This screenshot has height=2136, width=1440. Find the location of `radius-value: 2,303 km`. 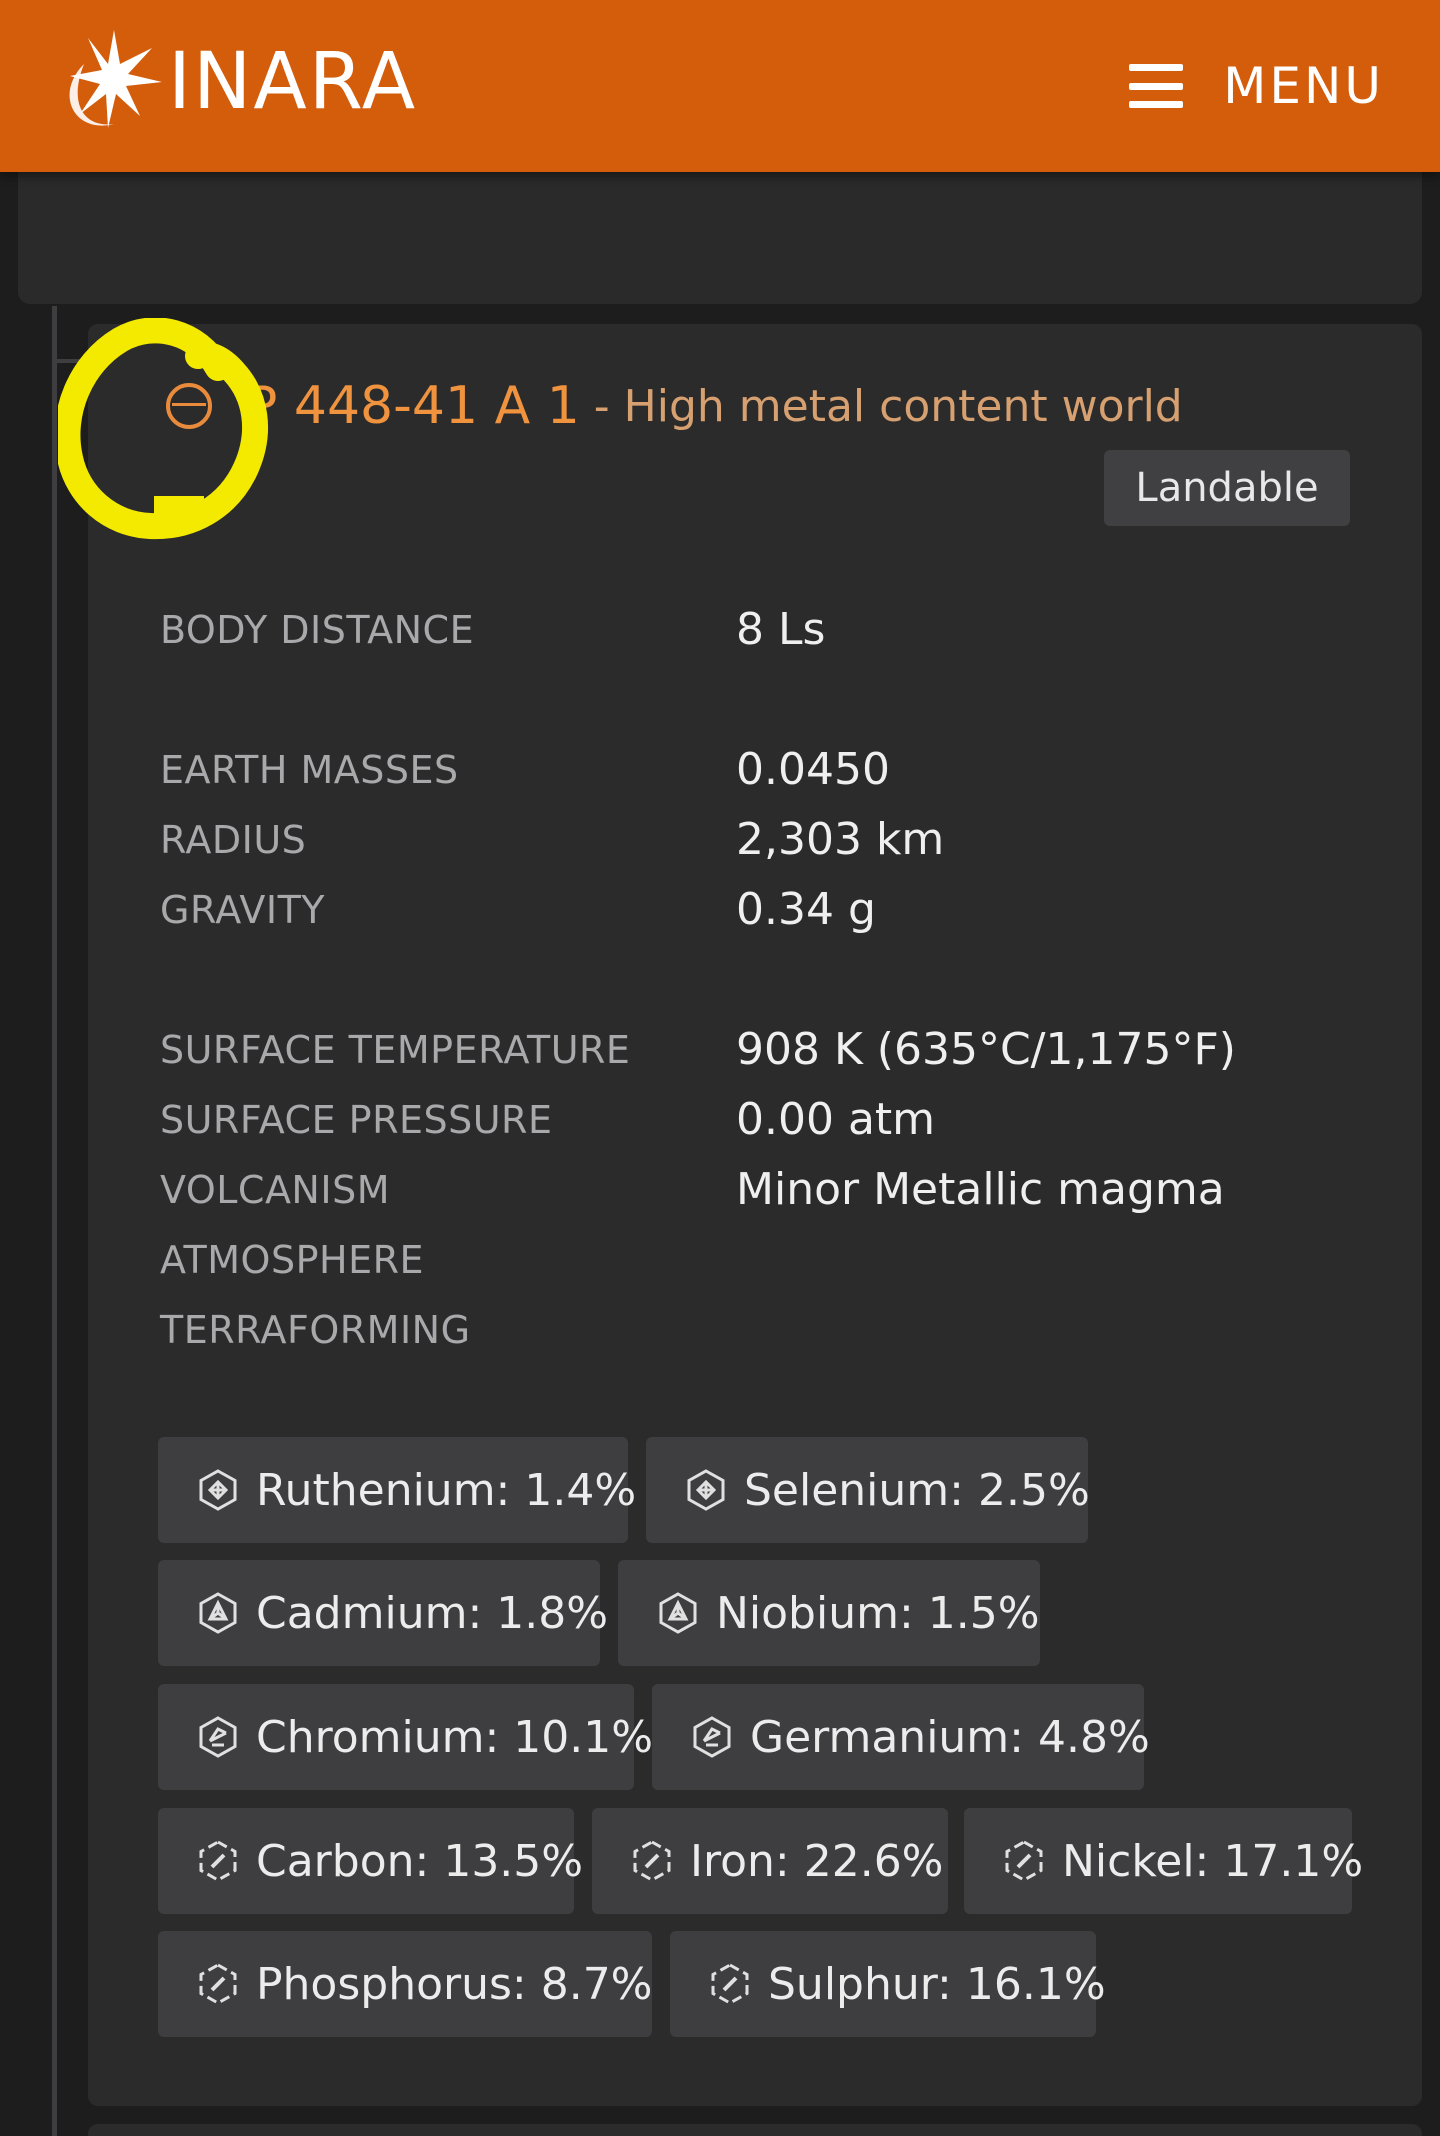

radius-value: 2,303 km is located at coordinates (840, 839).